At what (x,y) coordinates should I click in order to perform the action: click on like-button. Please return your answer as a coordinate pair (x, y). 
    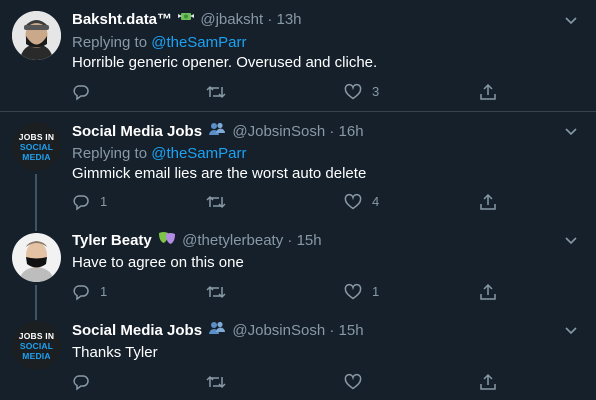
    Looking at the image, I should click on (358, 382).